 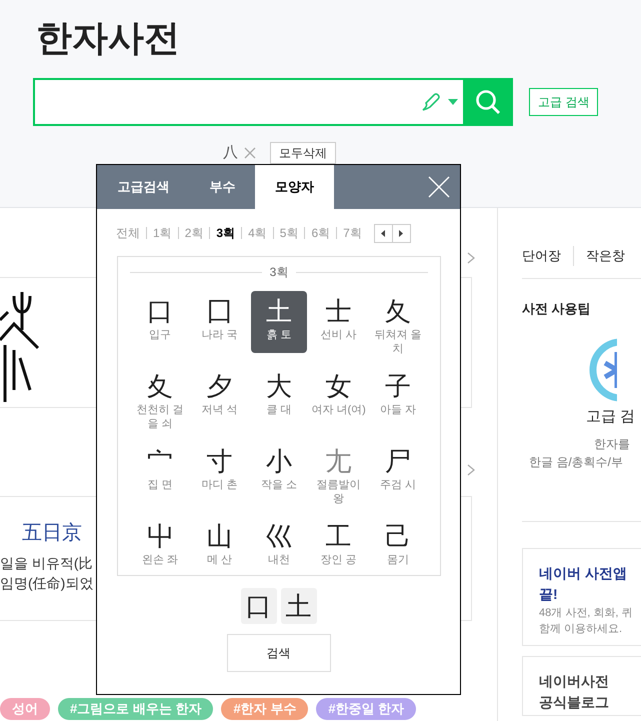 What do you see at coordinates (226, 233) in the screenshot?
I see `stroke-filter: 3획` at bounding box center [226, 233].